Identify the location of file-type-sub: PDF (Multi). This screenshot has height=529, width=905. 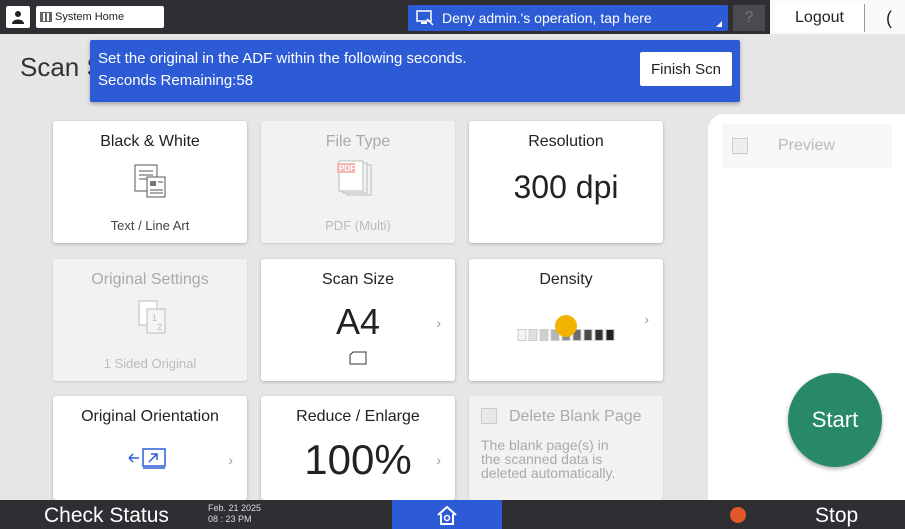
(358, 225).